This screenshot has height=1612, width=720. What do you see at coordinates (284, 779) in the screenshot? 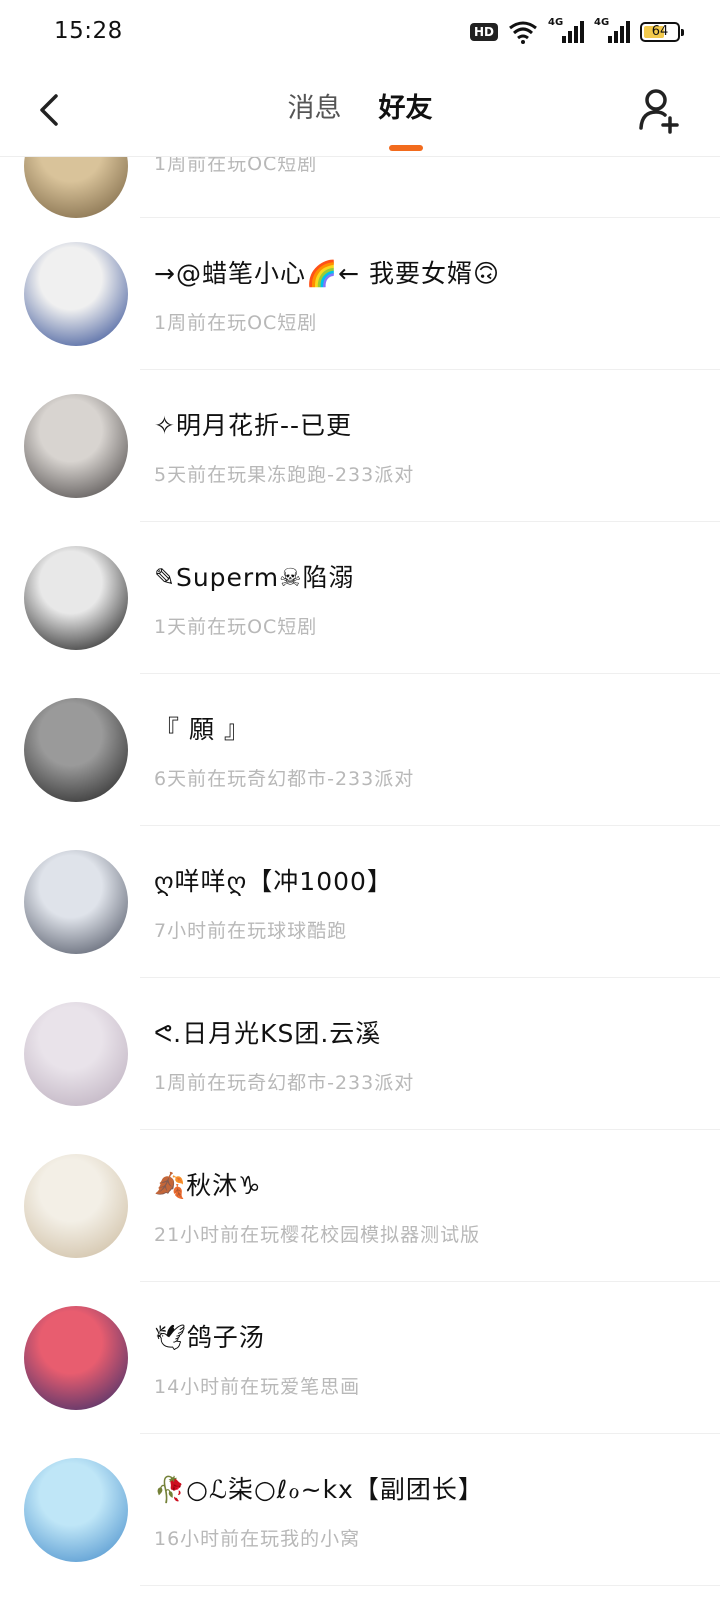
I see `friend-status: 6天前在玩奇幻都市-233派对` at bounding box center [284, 779].